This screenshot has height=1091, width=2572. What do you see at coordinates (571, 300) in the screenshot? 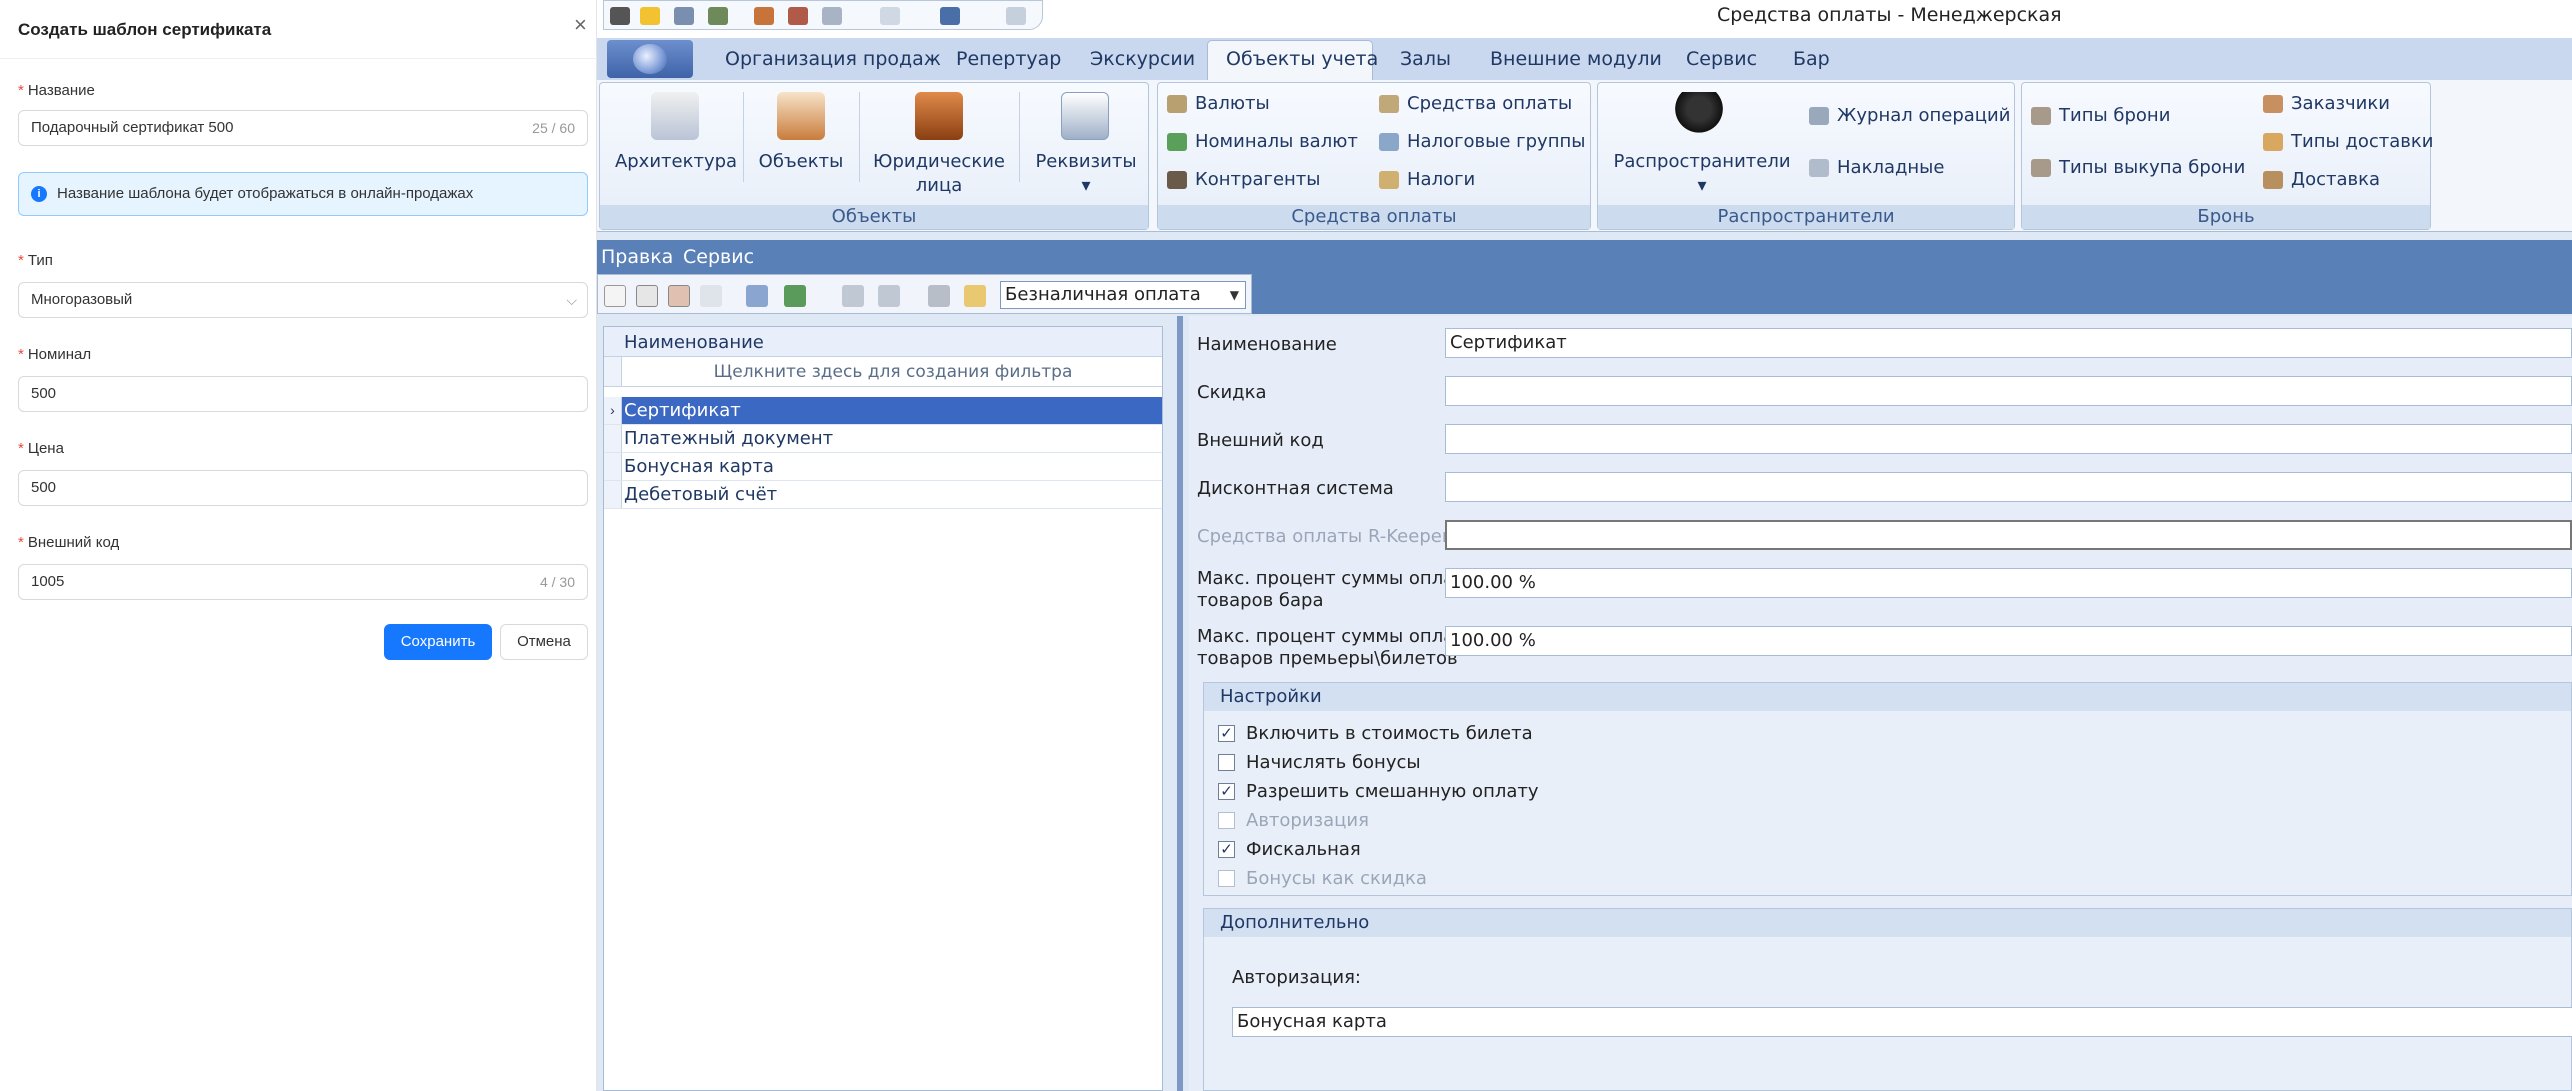
I see `chevron-down-icon: ⌵` at bounding box center [571, 300].